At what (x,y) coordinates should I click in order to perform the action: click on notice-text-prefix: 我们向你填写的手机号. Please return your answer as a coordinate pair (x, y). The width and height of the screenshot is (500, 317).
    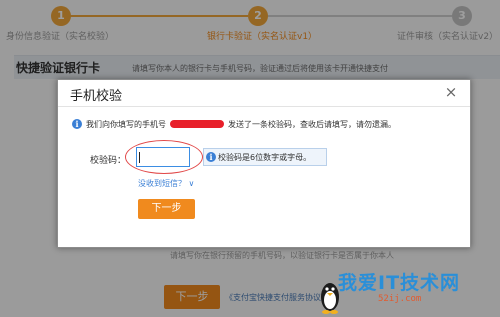
    Looking at the image, I should click on (126, 124).